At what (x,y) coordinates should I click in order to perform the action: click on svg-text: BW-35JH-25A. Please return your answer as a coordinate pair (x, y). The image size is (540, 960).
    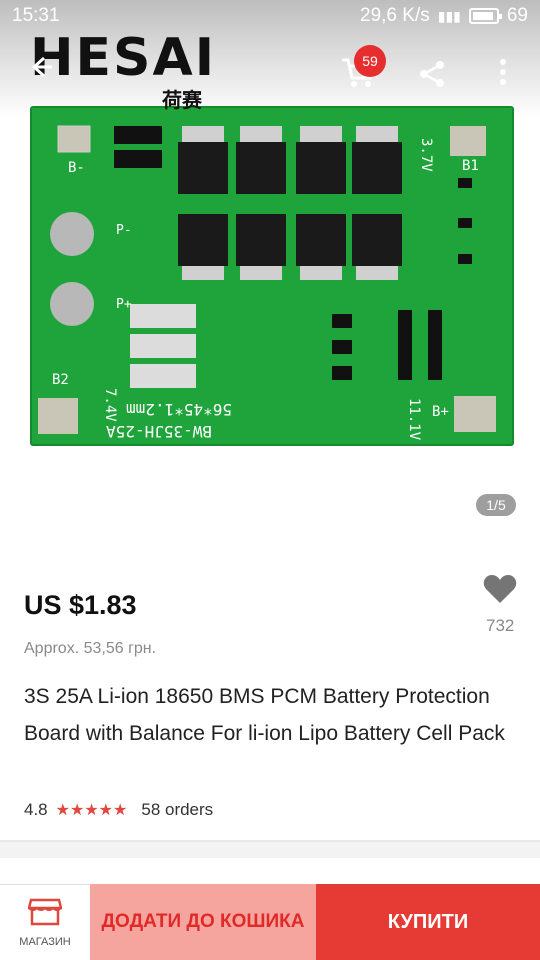
    Looking at the image, I should click on (159, 431).